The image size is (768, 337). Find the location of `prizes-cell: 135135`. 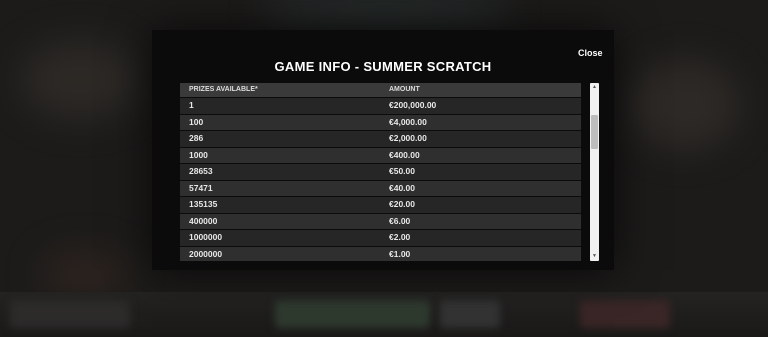

prizes-cell: 135135 is located at coordinates (203, 204).